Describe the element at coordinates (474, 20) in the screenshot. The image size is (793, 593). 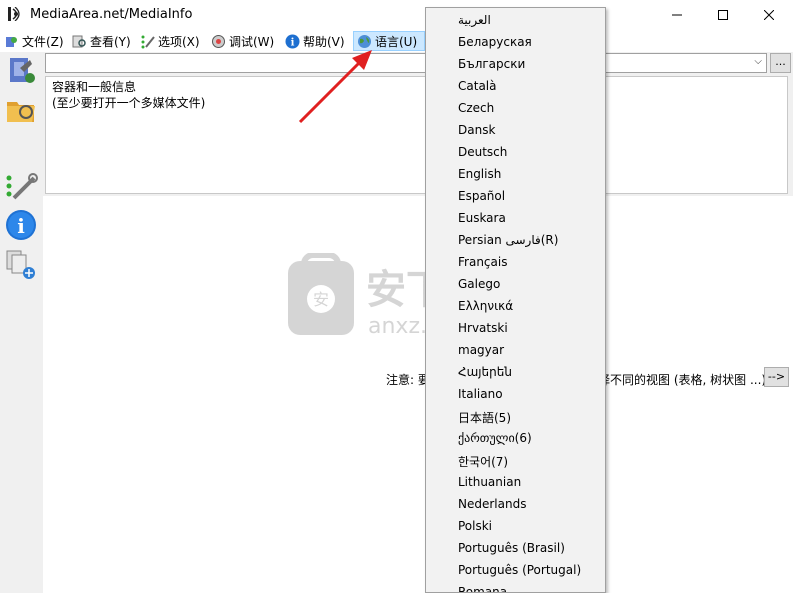
I see `language-item: العربية` at that location.